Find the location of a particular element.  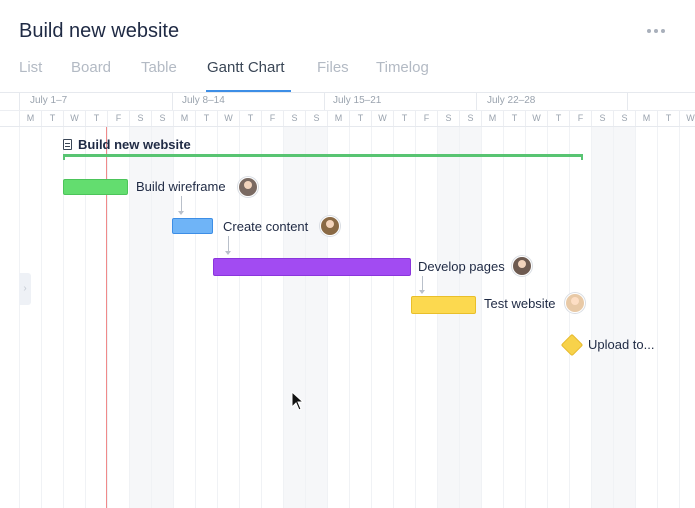

week-label: July 8–14 is located at coordinates (203, 100).